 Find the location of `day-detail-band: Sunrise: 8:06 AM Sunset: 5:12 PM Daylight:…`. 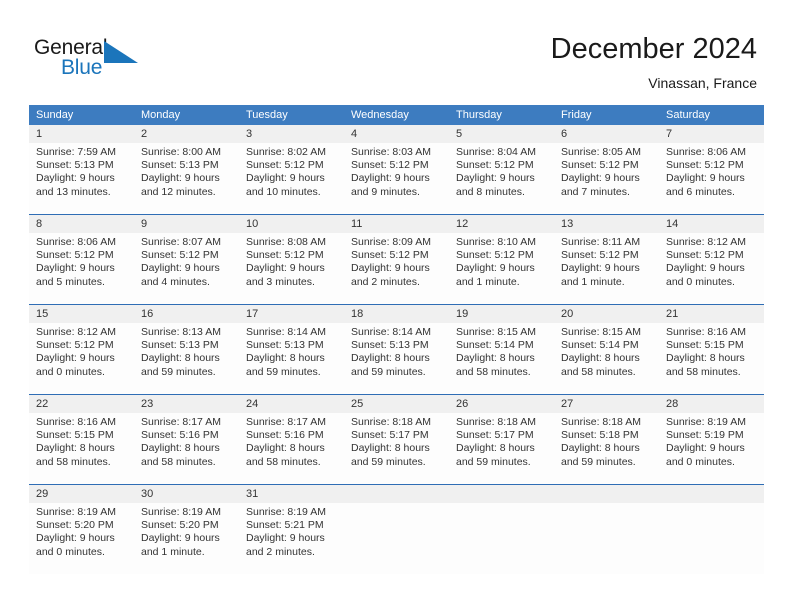

day-detail-band: Sunrise: 8:06 AM Sunset: 5:12 PM Daylight:… is located at coordinates (396, 268).